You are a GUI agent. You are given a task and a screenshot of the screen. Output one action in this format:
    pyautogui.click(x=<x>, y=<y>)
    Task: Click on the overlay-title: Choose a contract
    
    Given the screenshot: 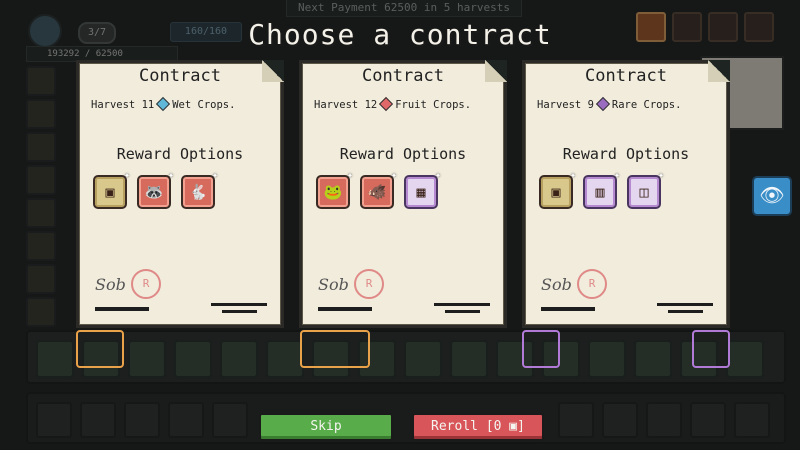 What is the action you would take?
    pyautogui.click(x=400, y=34)
    